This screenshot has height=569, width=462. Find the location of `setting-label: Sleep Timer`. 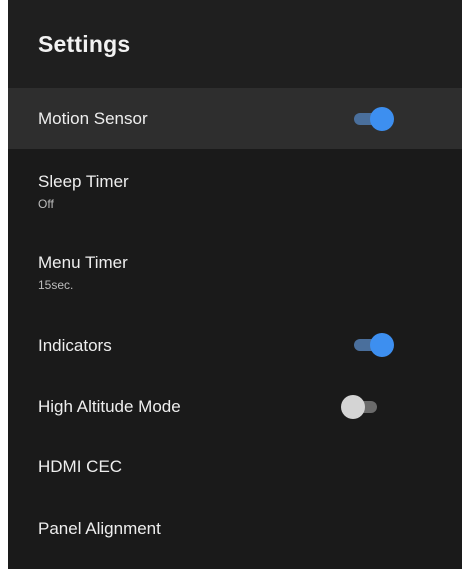

setting-label: Sleep Timer is located at coordinates (83, 181).